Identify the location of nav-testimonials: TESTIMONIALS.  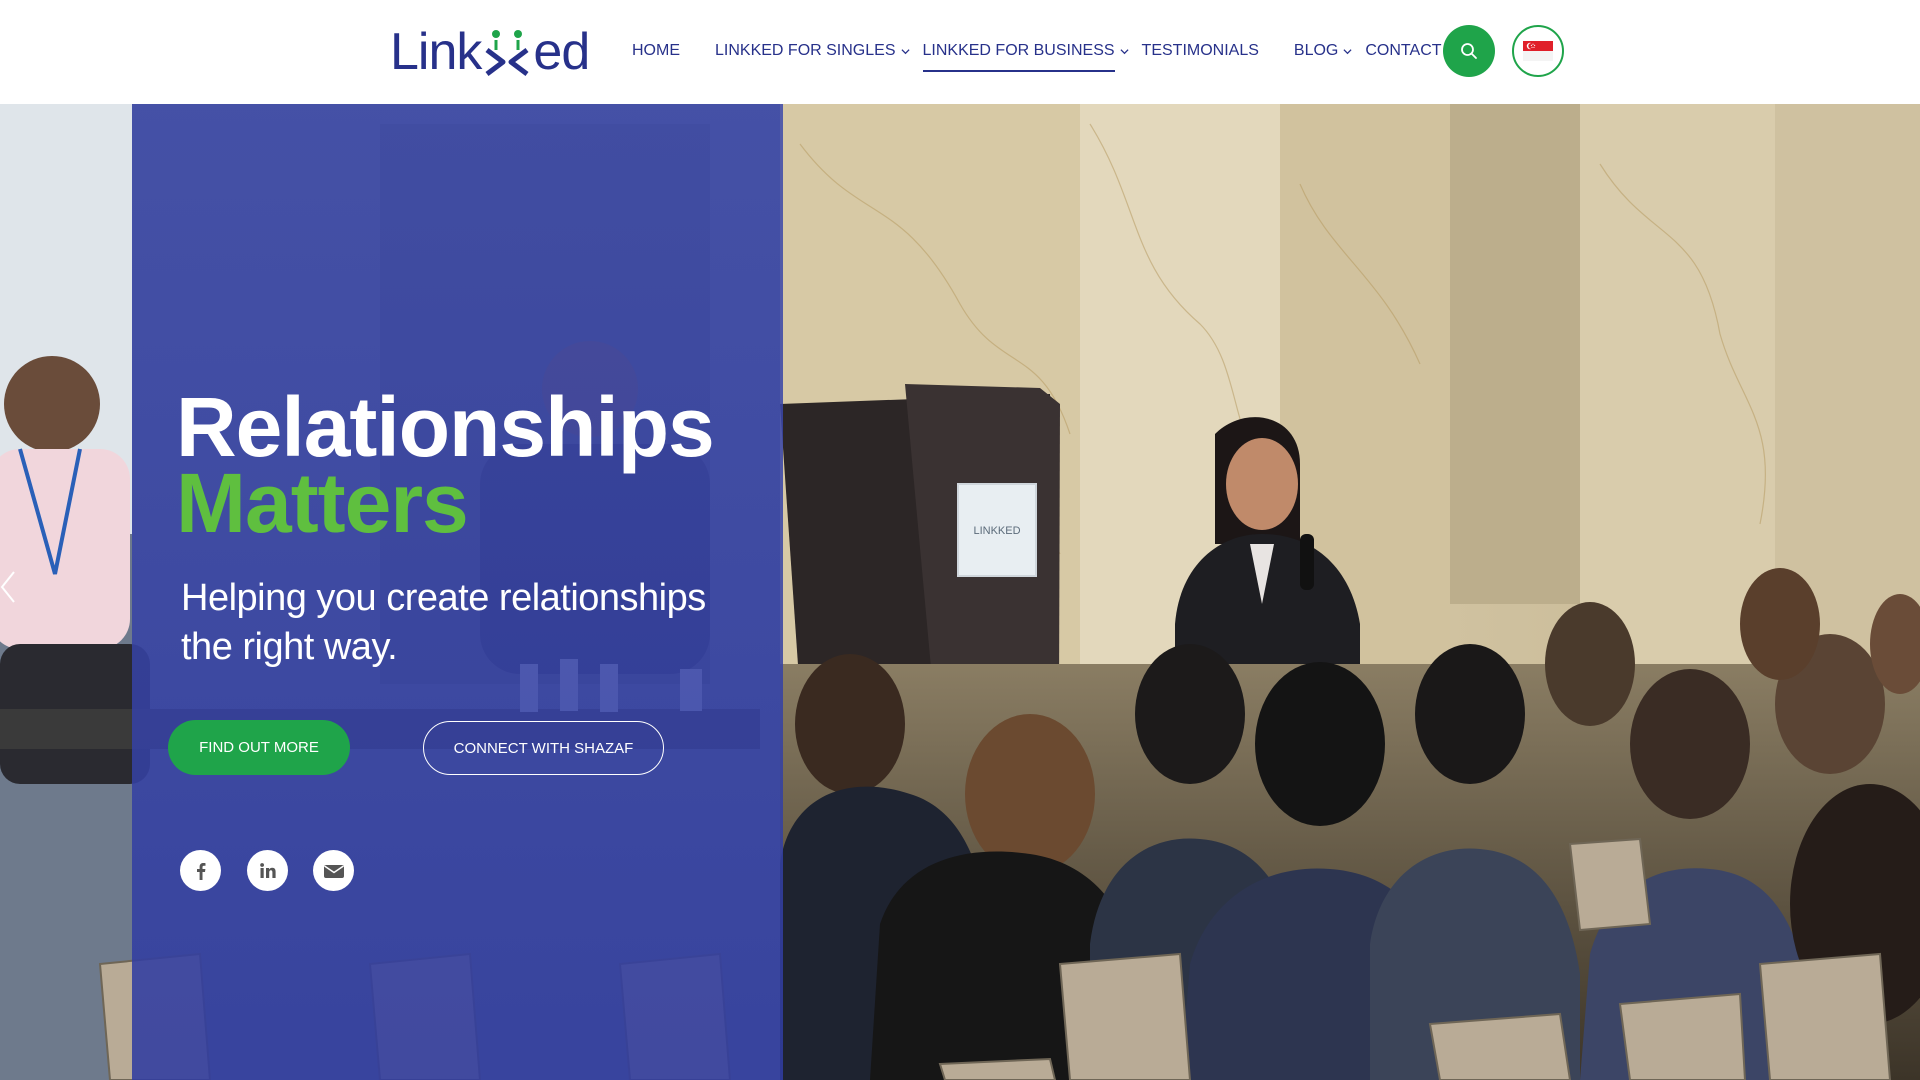
(1200, 51).